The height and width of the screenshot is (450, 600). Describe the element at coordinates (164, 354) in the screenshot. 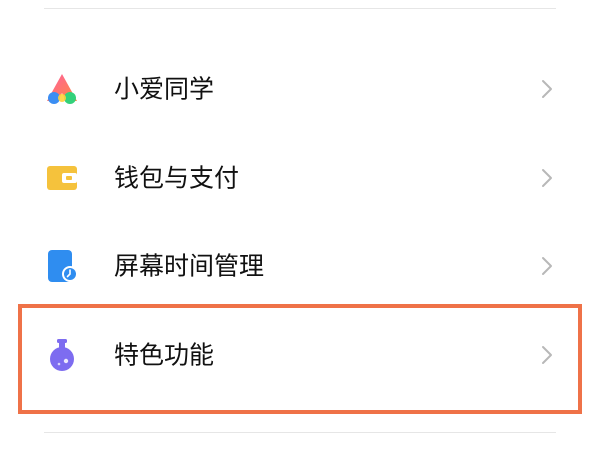

I see `settings-item-label: 特色功能` at that location.